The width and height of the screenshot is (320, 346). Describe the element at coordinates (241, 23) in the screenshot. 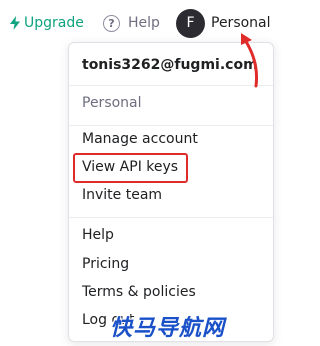

I see `account-label: Personal` at that location.